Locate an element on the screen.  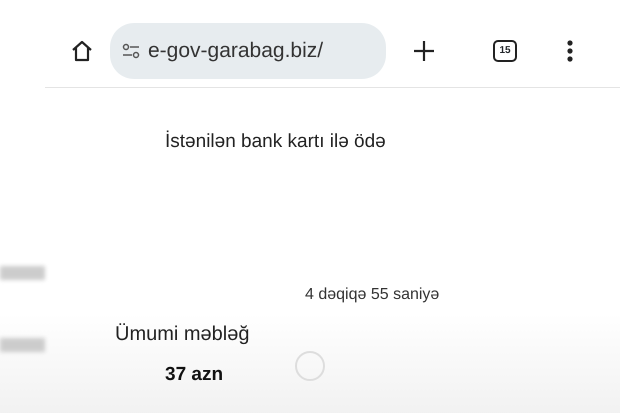
touch-indicator-icon is located at coordinates (310, 366).